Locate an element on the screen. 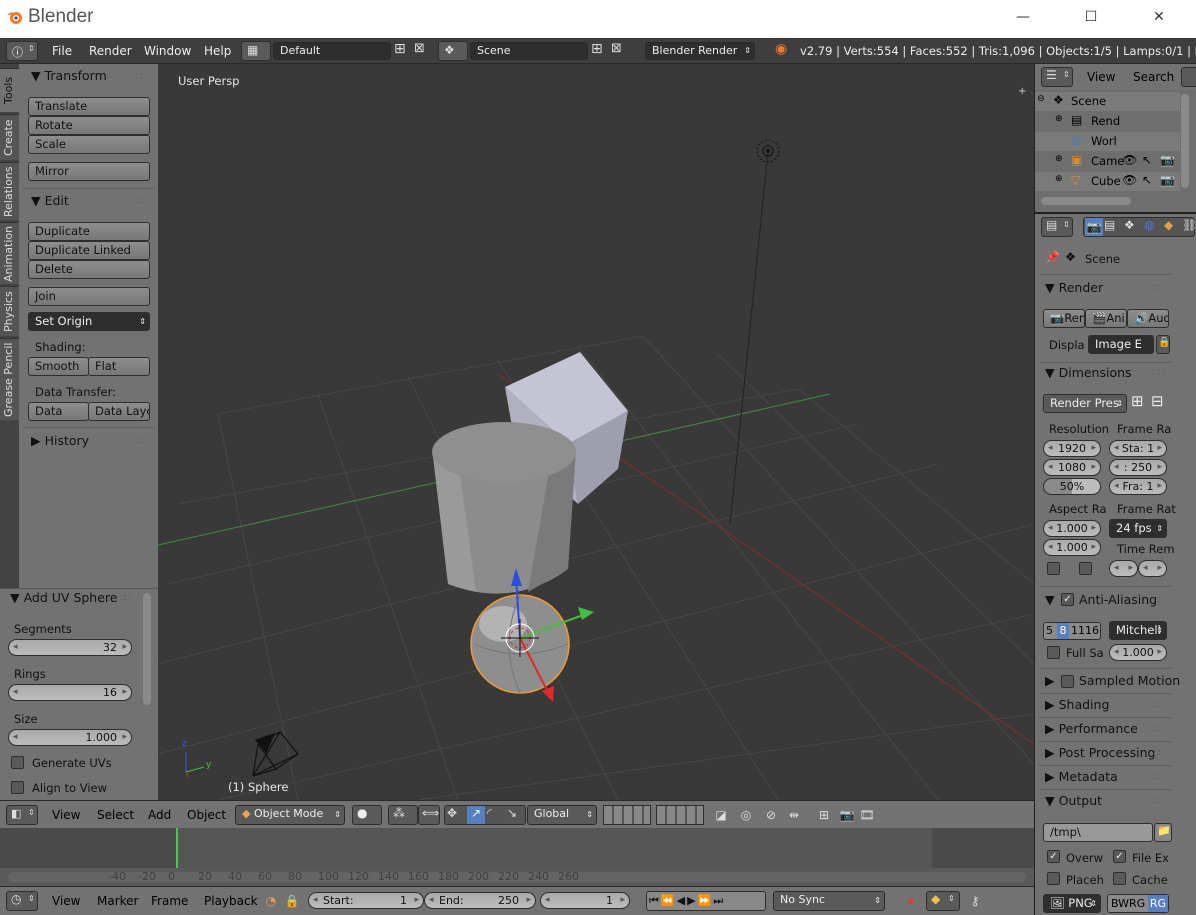  editor-type-button: ⓘ ⇕ is located at coordinates (22, 51).